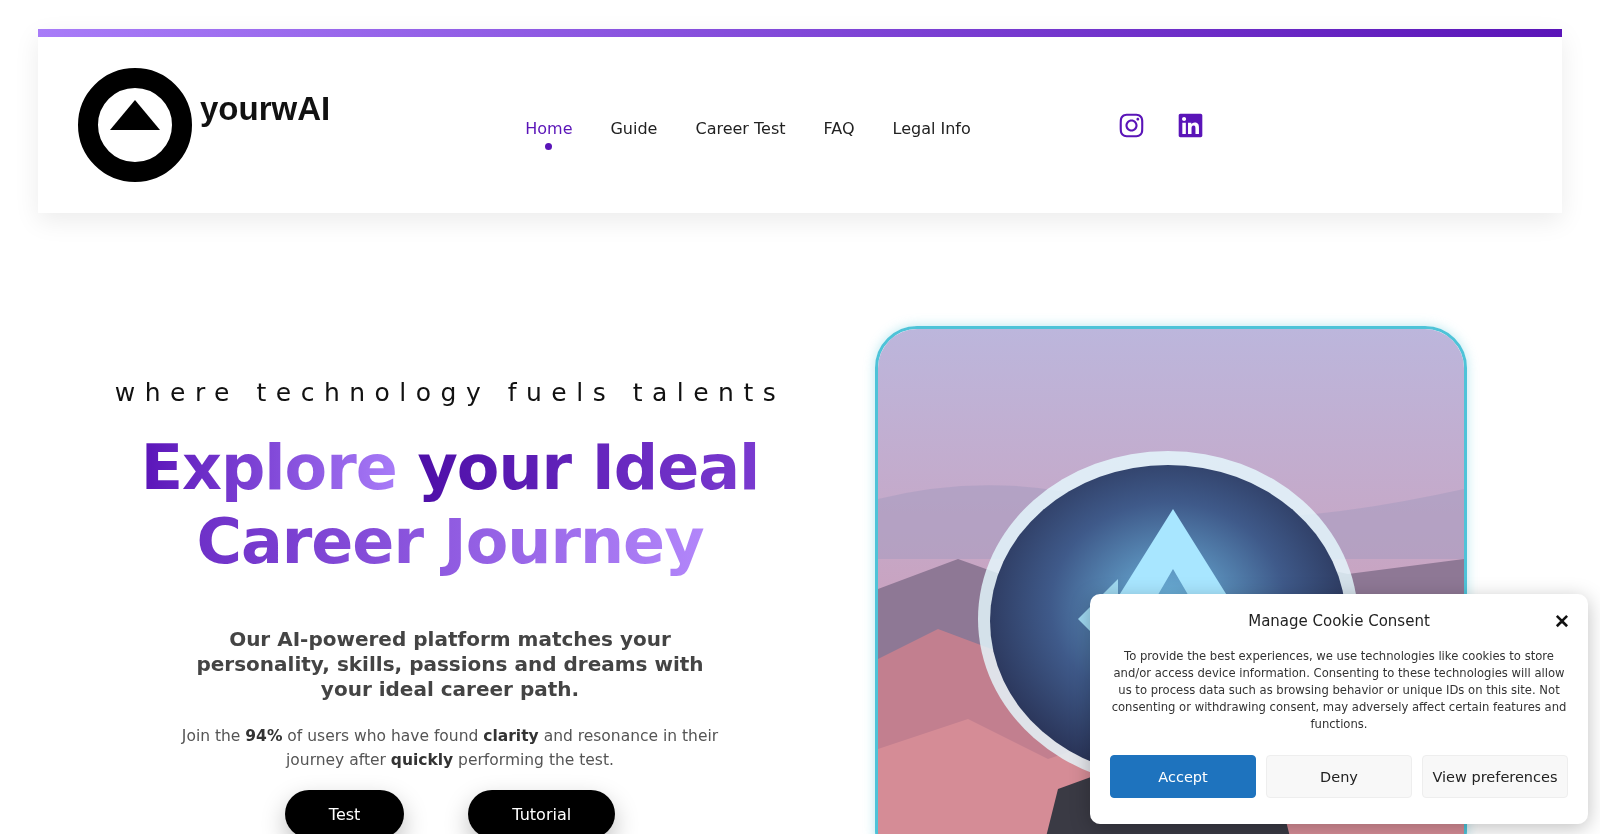 This screenshot has height=834, width=1600. What do you see at coordinates (1562, 621) in the screenshot?
I see `close-button: ✕` at bounding box center [1562, 621].